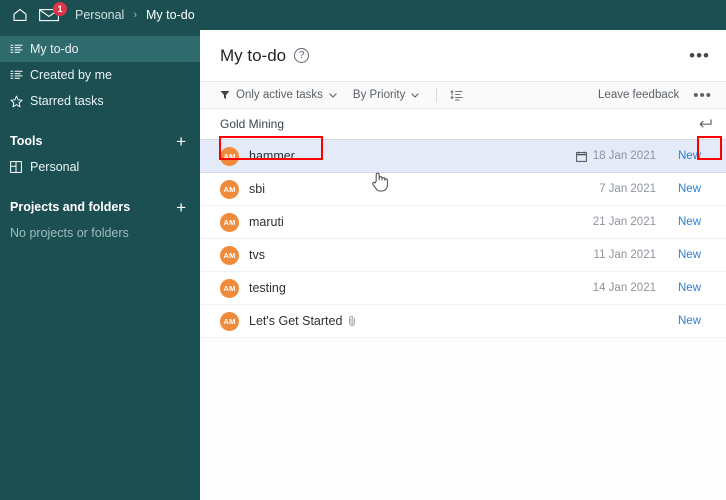 Image resolution: width=726 pixels, height=500 pixels. Describe the element at coordinates (100, 167) in the screenshot. I see `sidebar-item-personal: Personal` at that location.